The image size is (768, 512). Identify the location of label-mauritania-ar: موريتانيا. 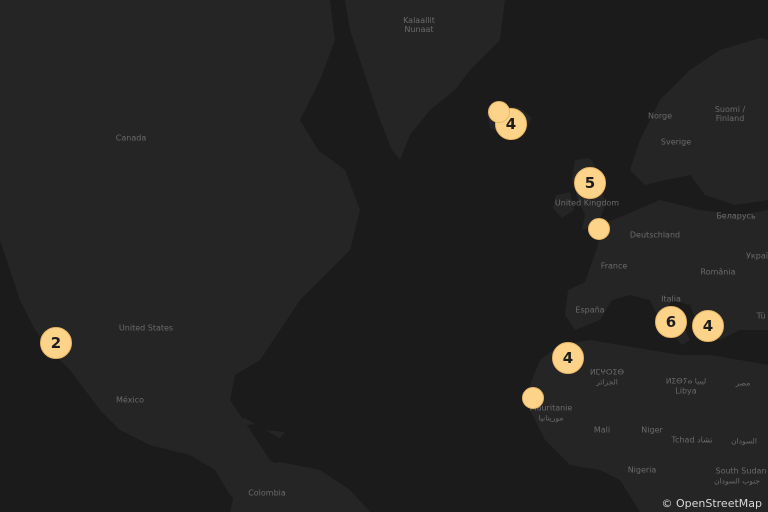
(551, 418).